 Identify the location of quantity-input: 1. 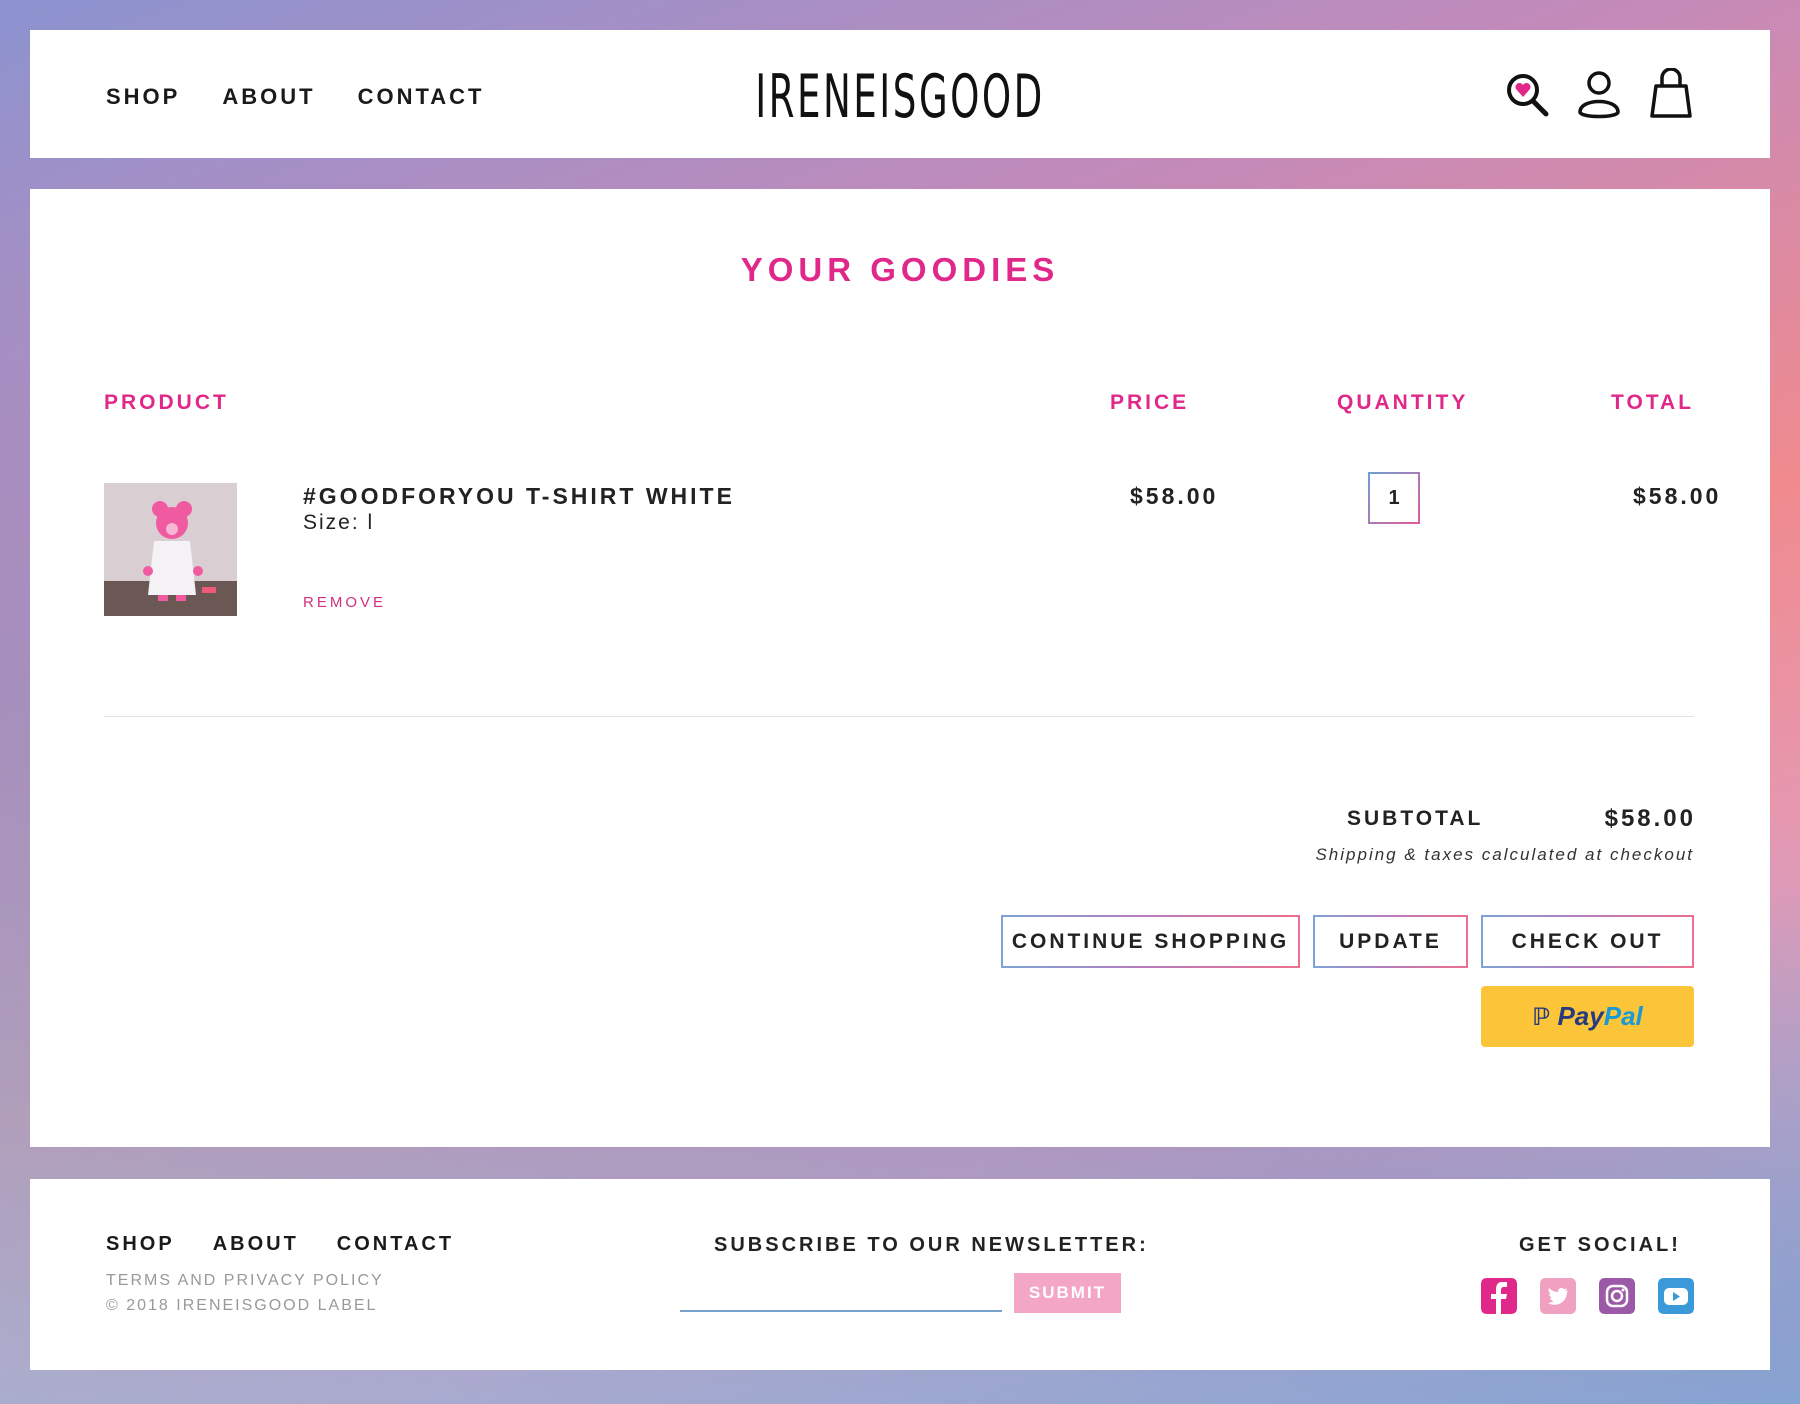
(1394, 498).